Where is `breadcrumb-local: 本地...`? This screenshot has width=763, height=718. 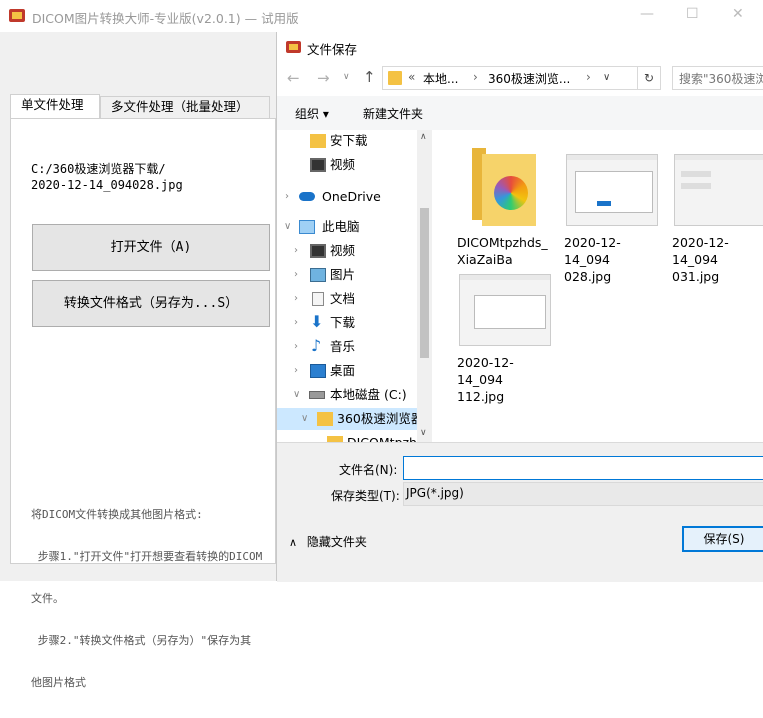 breadcrumb-local: 本地... is located at coordinates (440, 78).